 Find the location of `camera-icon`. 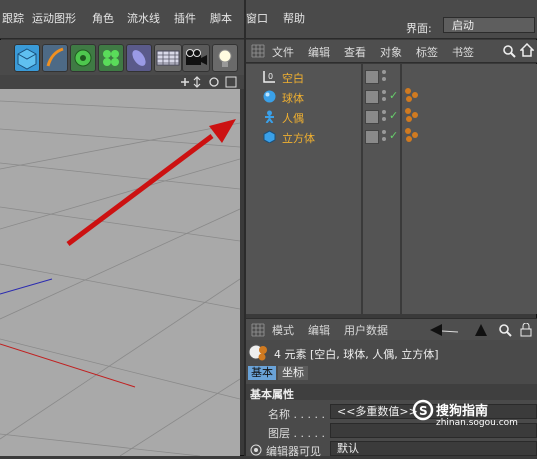

camera-icon is located at coordinates (196, 57).